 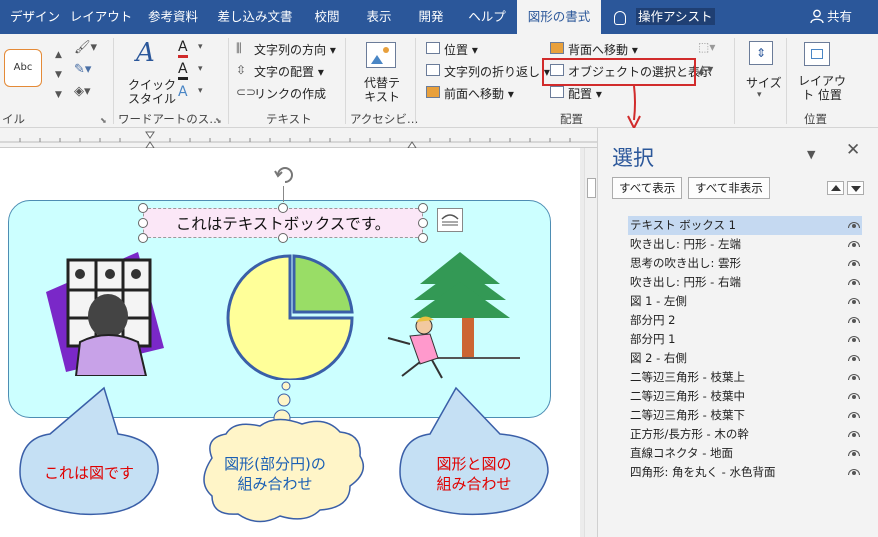 What do you see at coordinates (183, 49) in the screenshot?
I see `text-fill-icon: A` at bounding box center [183, 49].